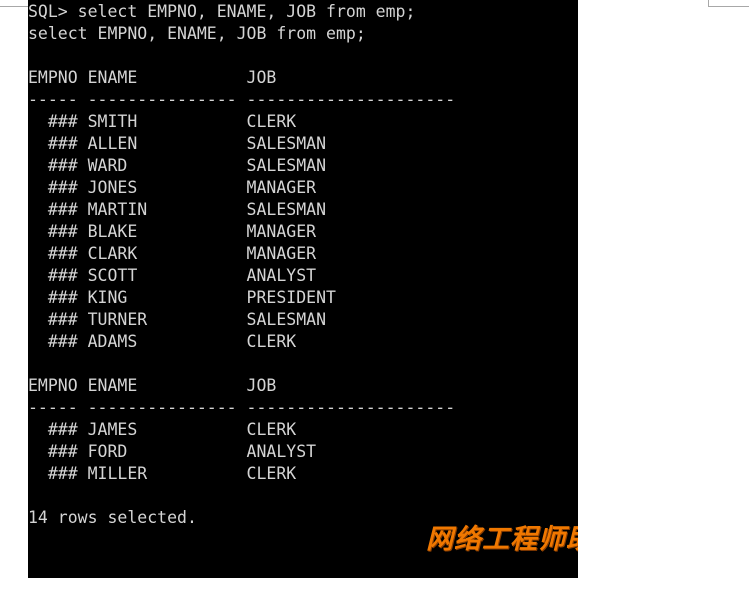  What do you see at coordinates (15, 6) in the screenshot?
I see `window-frame-top-left-line` at bounding box center [15, 6].